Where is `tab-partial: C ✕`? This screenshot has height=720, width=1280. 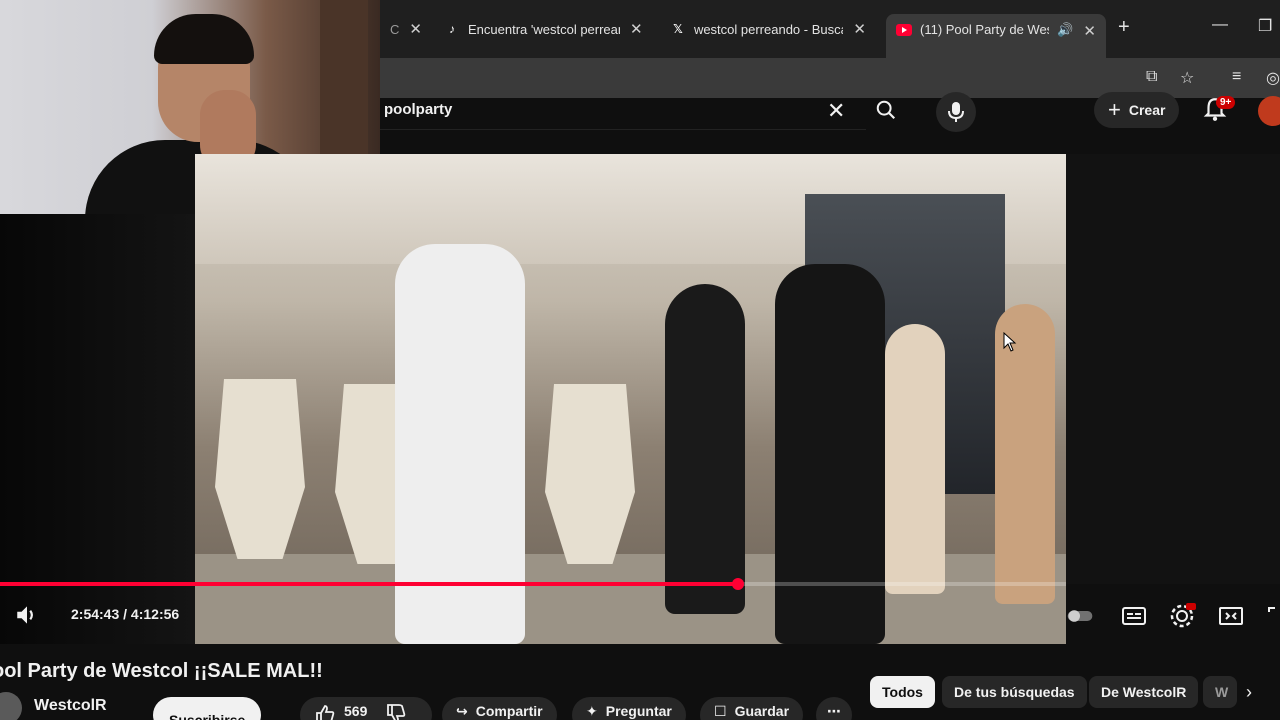
tab-partial: C ✕ is located at coordinates (406, 29).